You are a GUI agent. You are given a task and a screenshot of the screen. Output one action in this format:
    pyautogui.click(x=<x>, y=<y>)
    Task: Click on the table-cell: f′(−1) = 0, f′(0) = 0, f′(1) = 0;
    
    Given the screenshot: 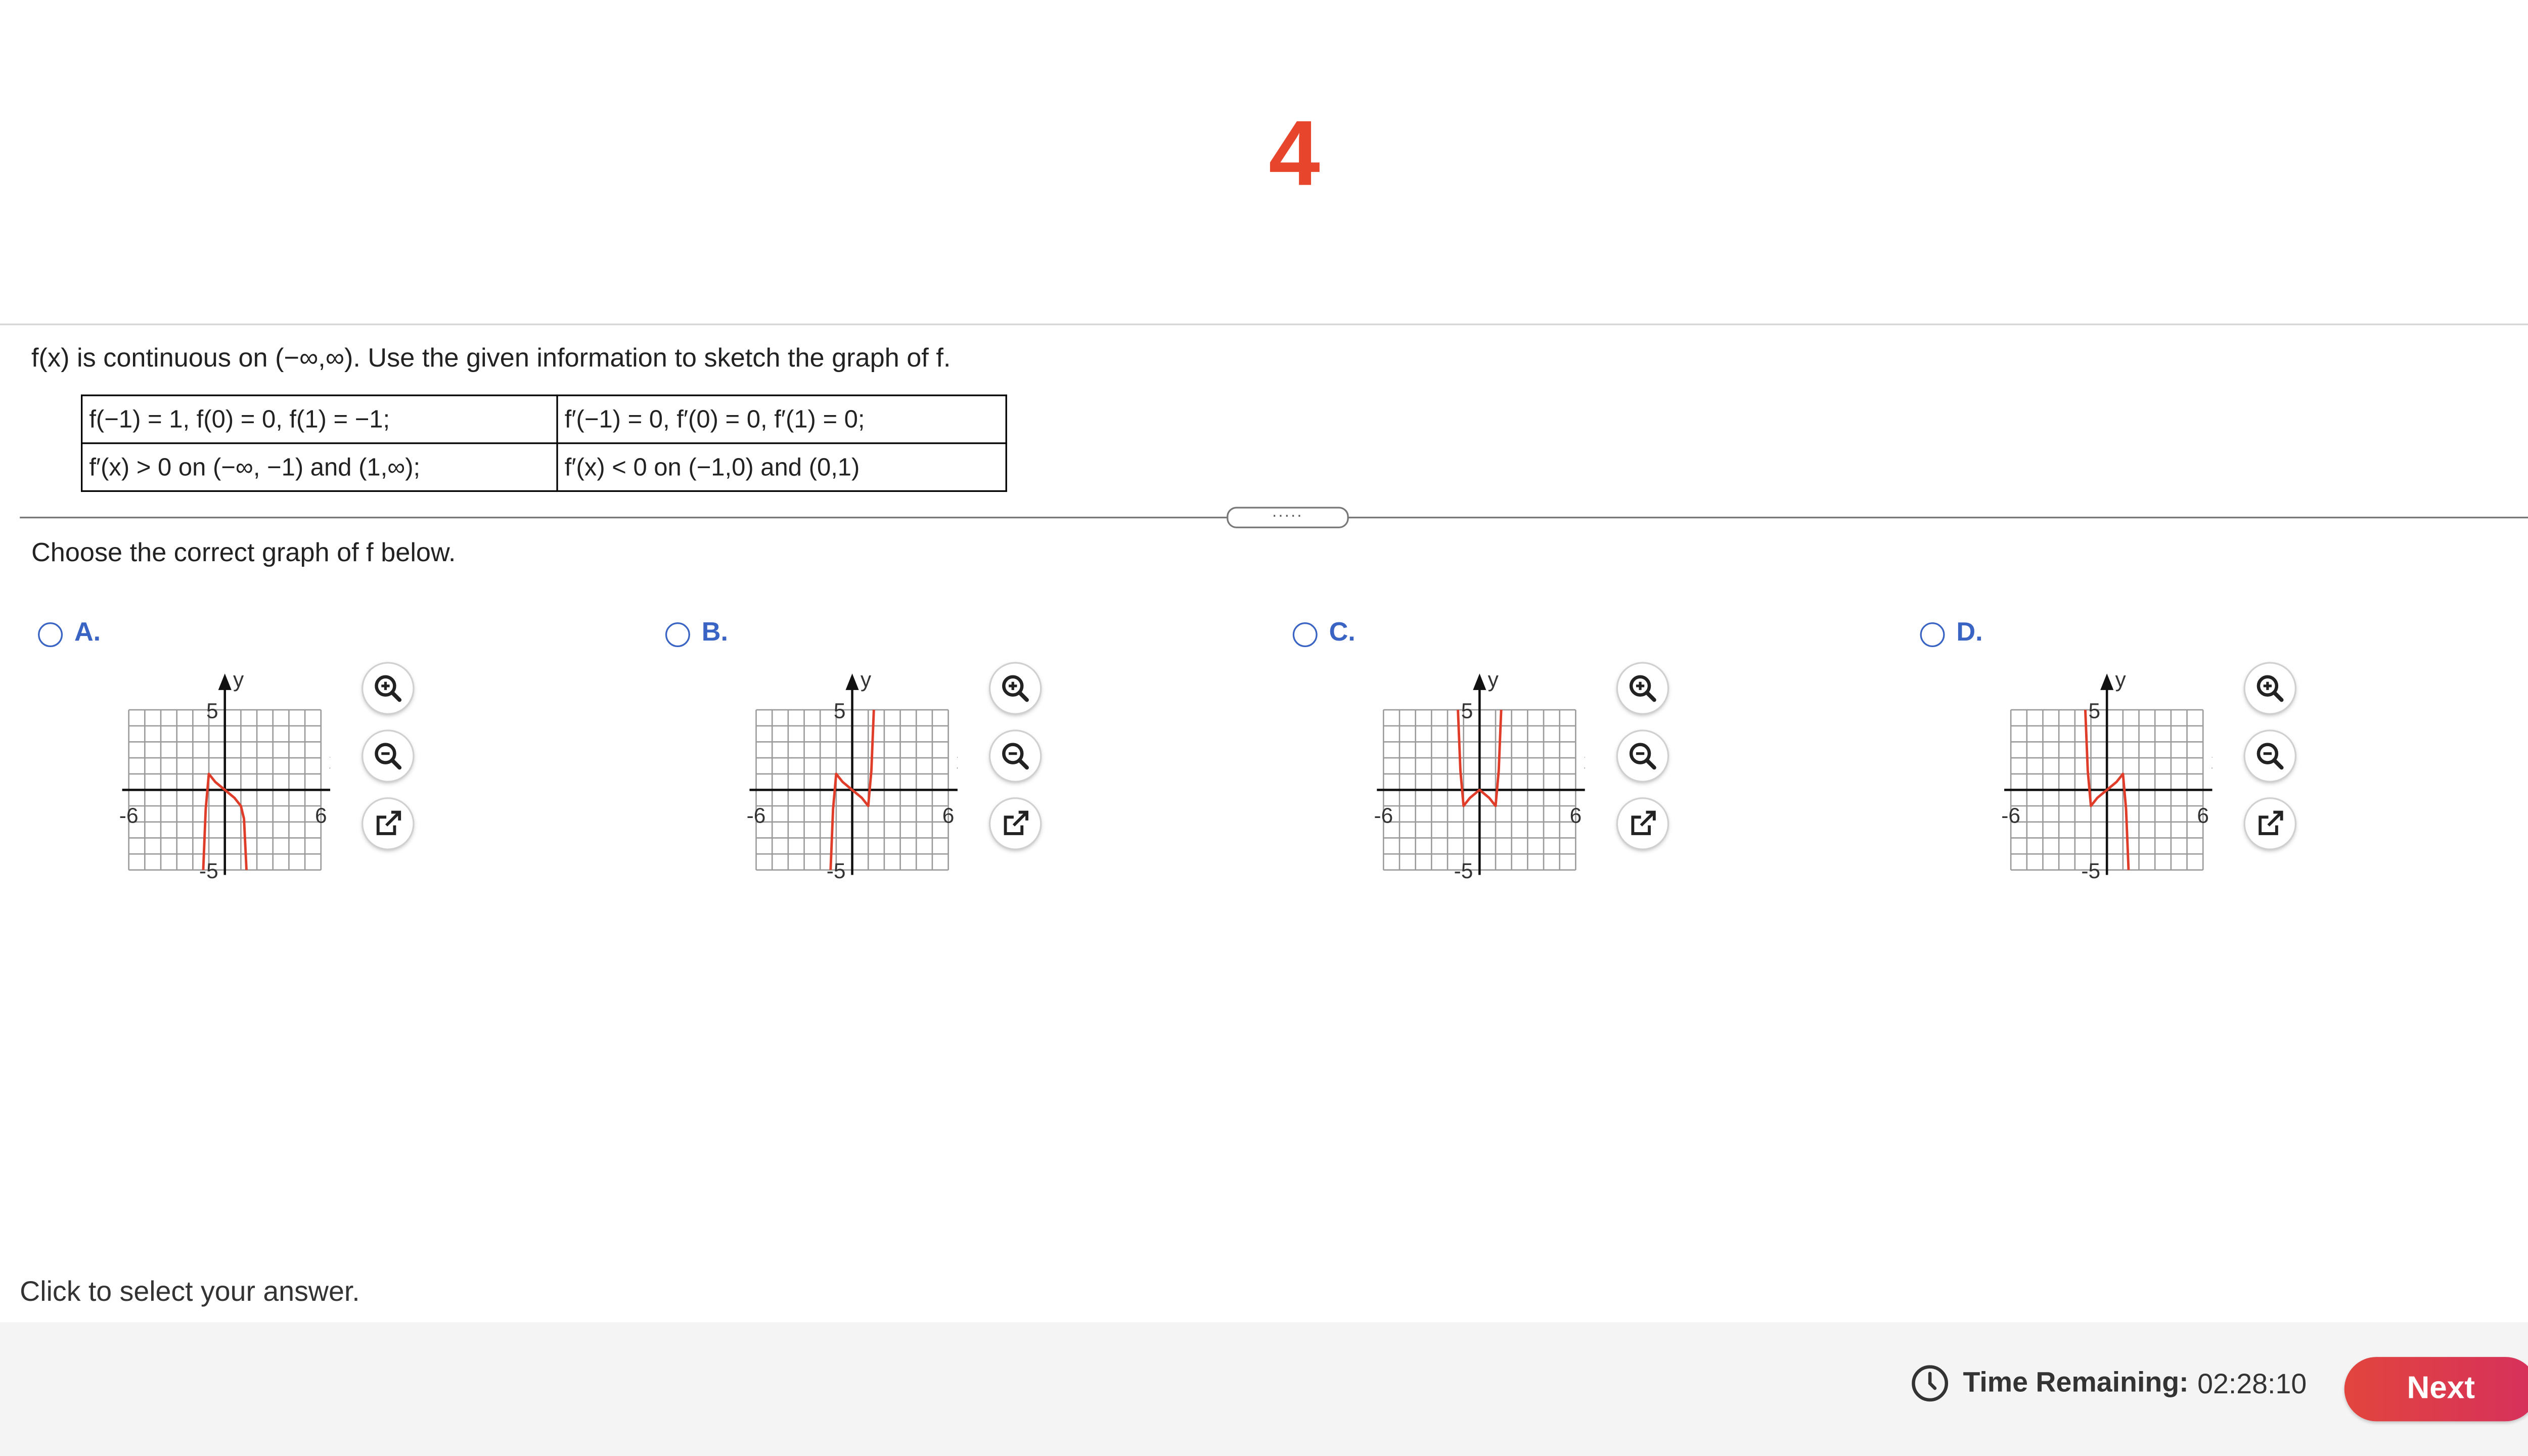 What is the action you would take?
    pyautogui.click(x=782, y=419)
    